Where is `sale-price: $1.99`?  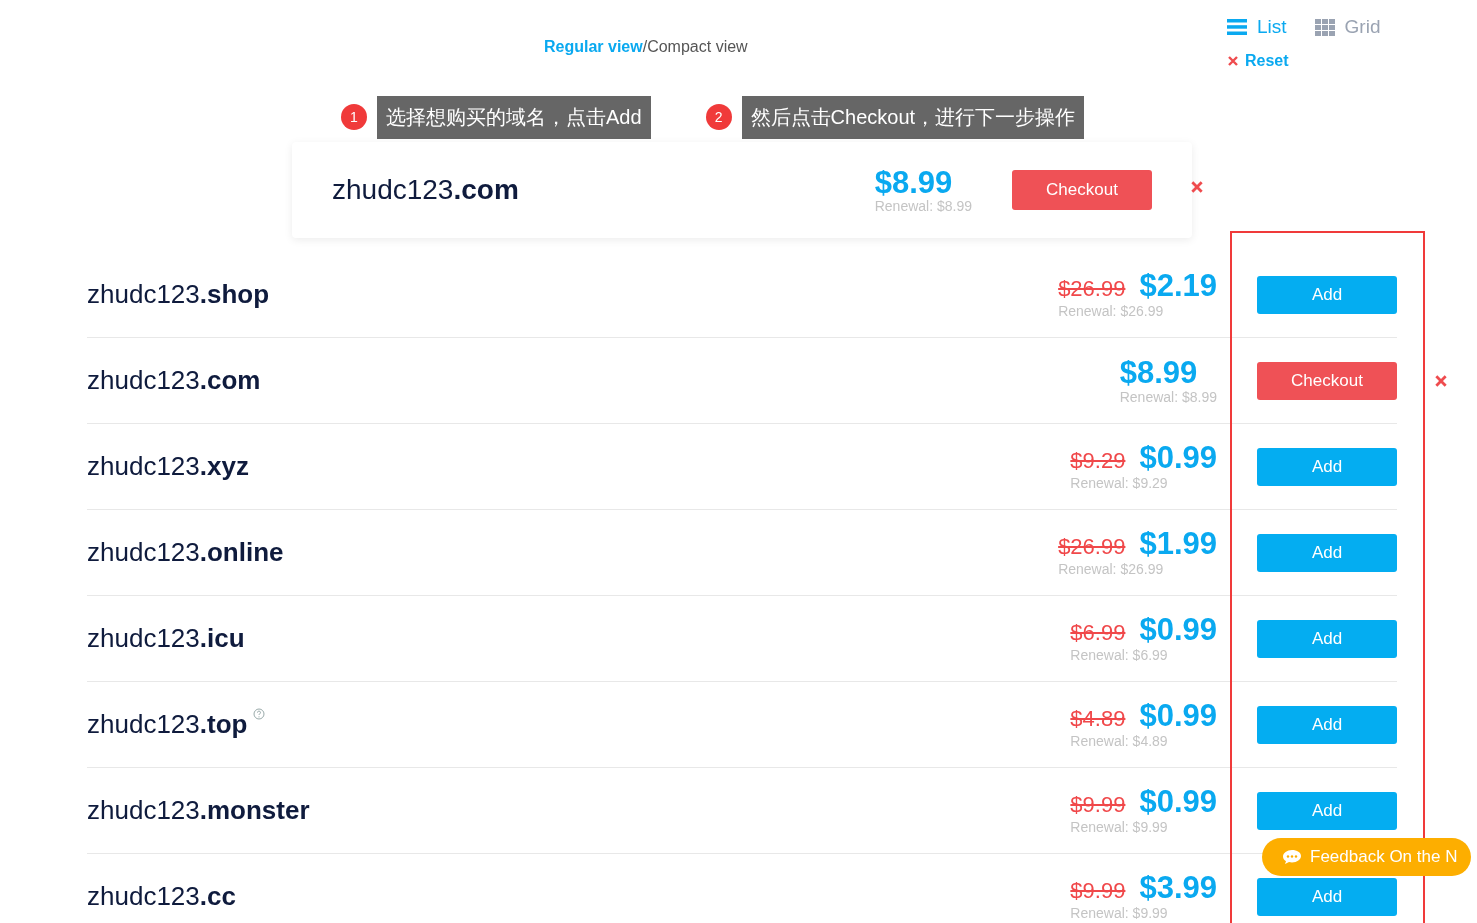 sale-price: $1.99 is located at coordinates (1178, 543).